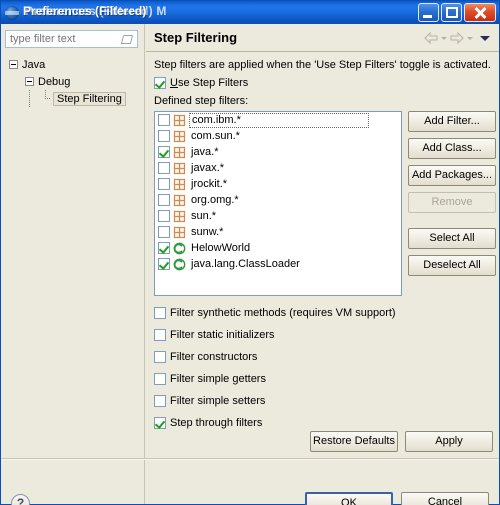  What do you see at coordinates (278, 152) in the screenshot?
I see `list-item: java.*` at bounding box center [278, 152].